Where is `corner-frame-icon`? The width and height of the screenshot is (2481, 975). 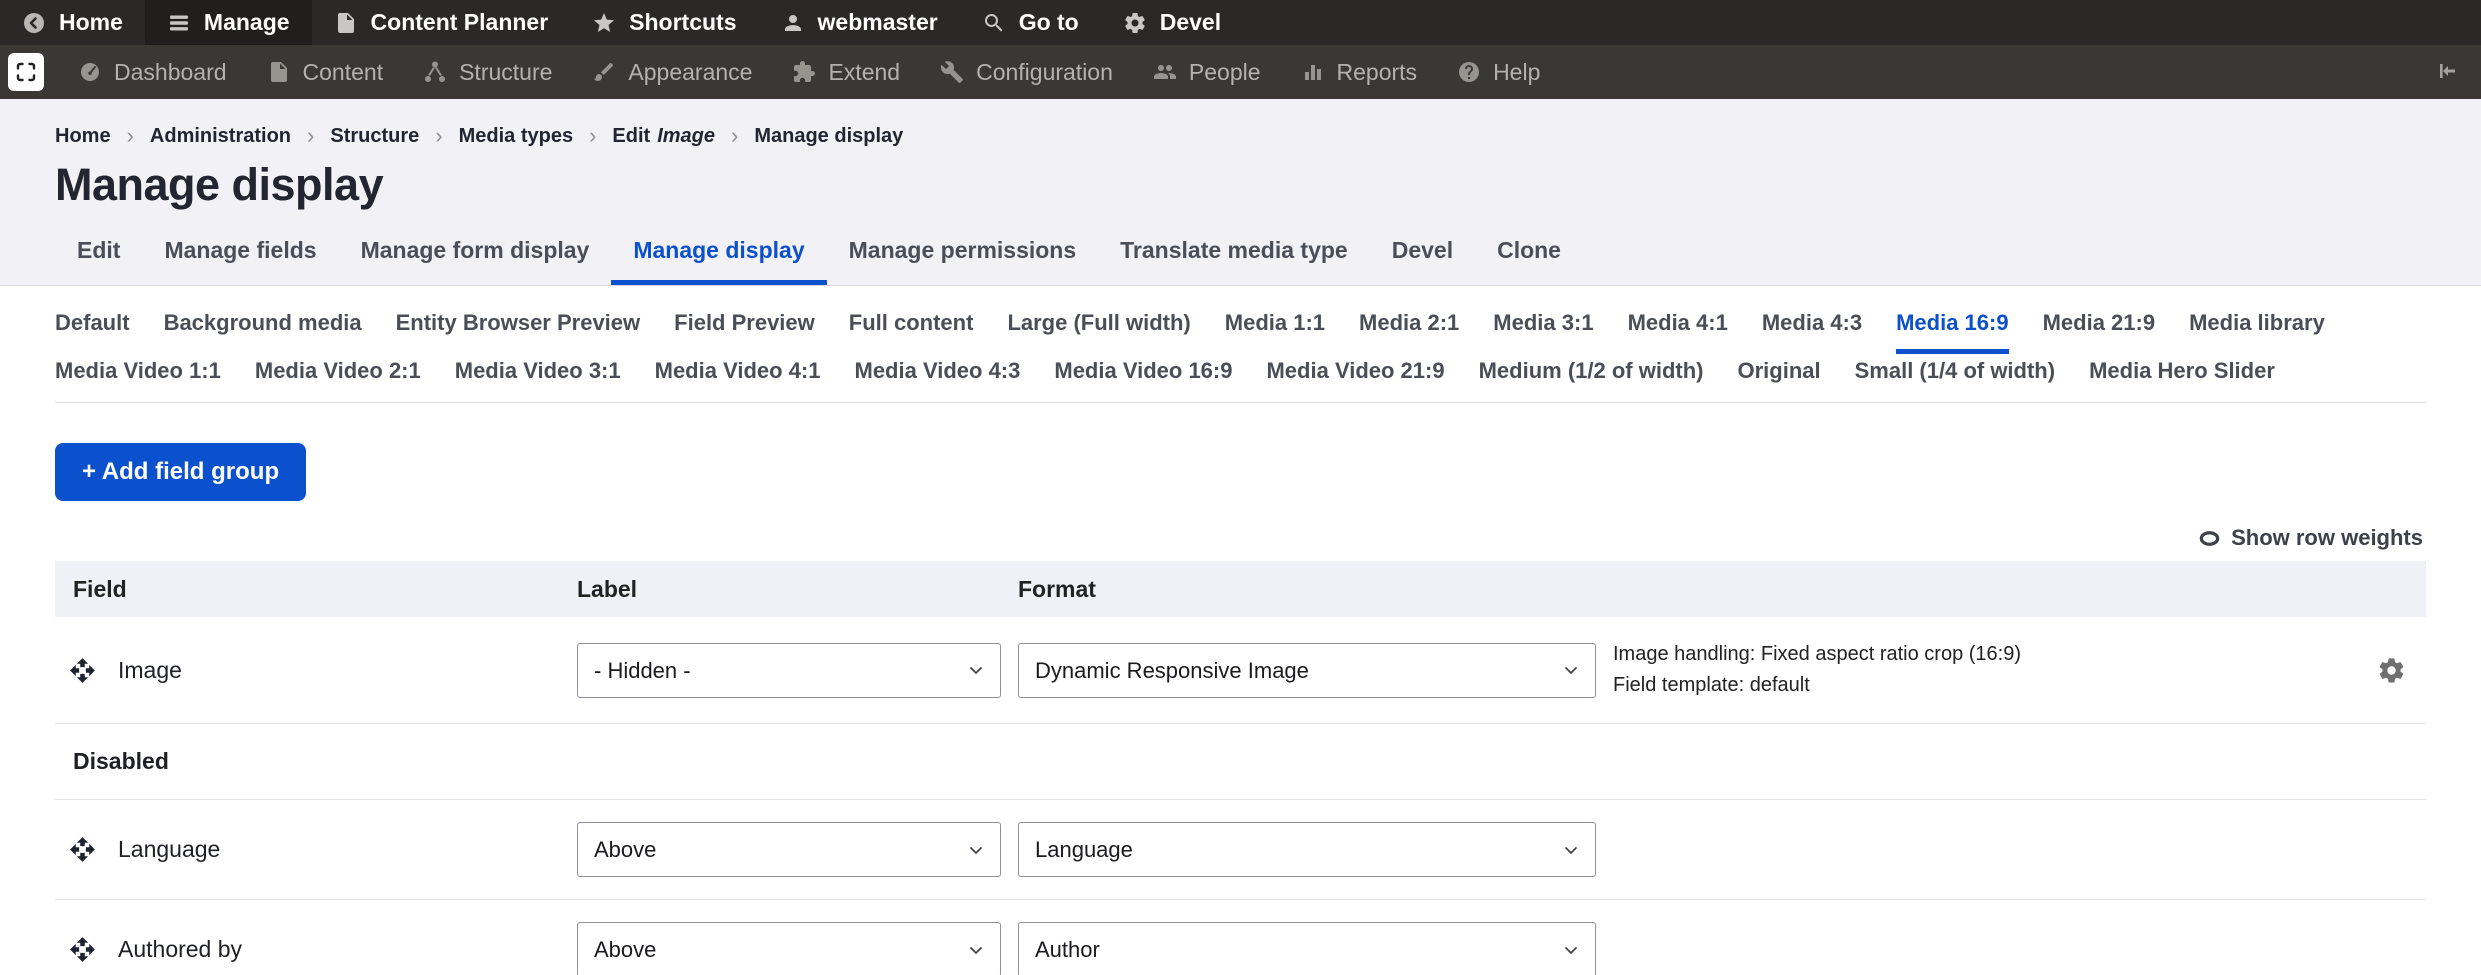
corner-frame-icon is located at coordinates (26, 72).